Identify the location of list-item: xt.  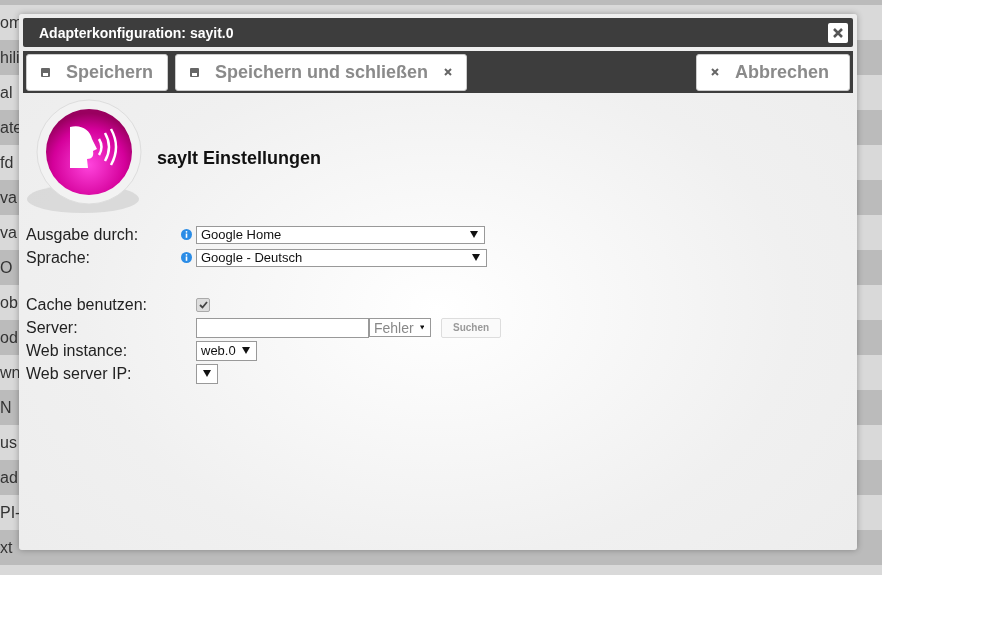
(6, 547).